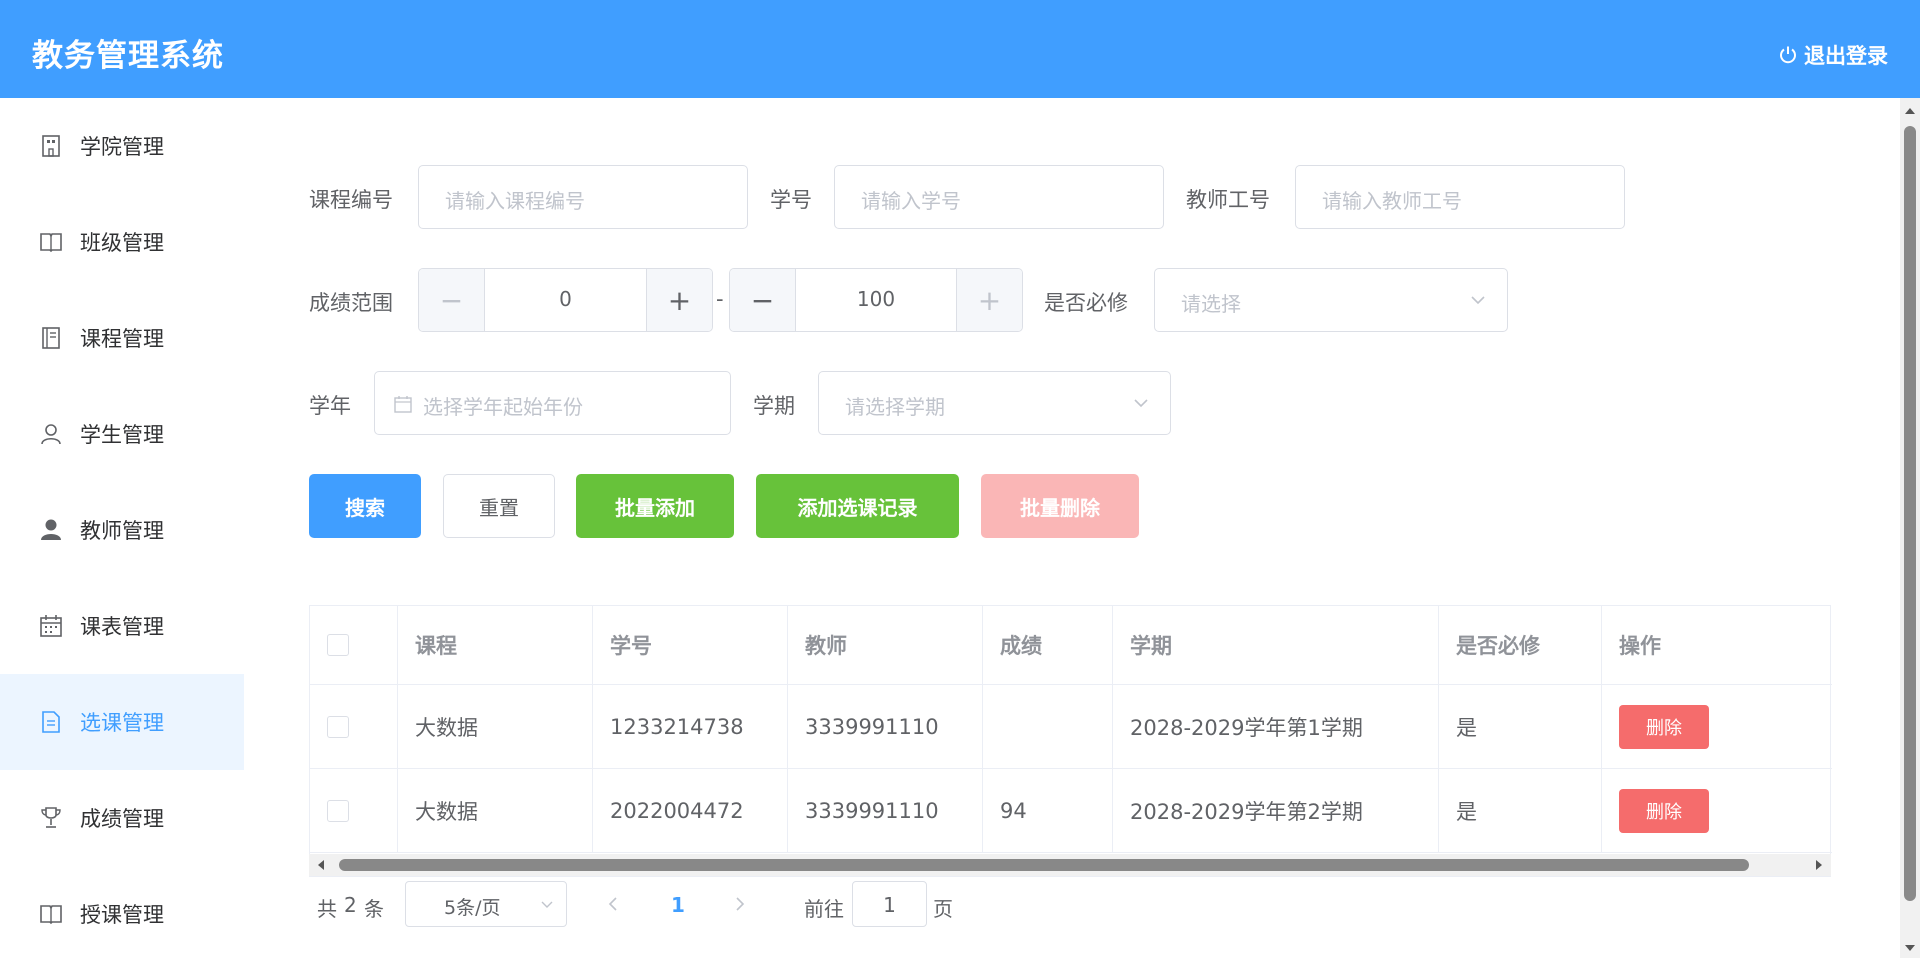 The height and width of the screenshot is (962, 1920). Describe the element at coordinates (1211, 304) in the screenshot. I see `required-placeholder: 请选择` at that location.